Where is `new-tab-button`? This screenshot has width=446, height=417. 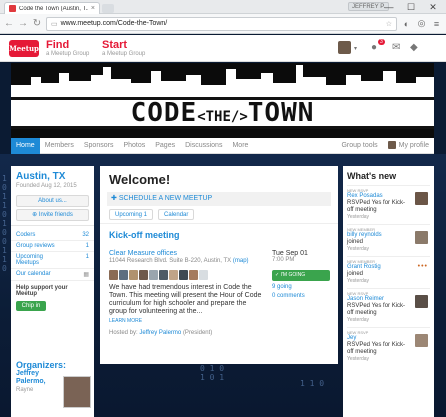 new-tab-button is located at coordinates (108, 8).